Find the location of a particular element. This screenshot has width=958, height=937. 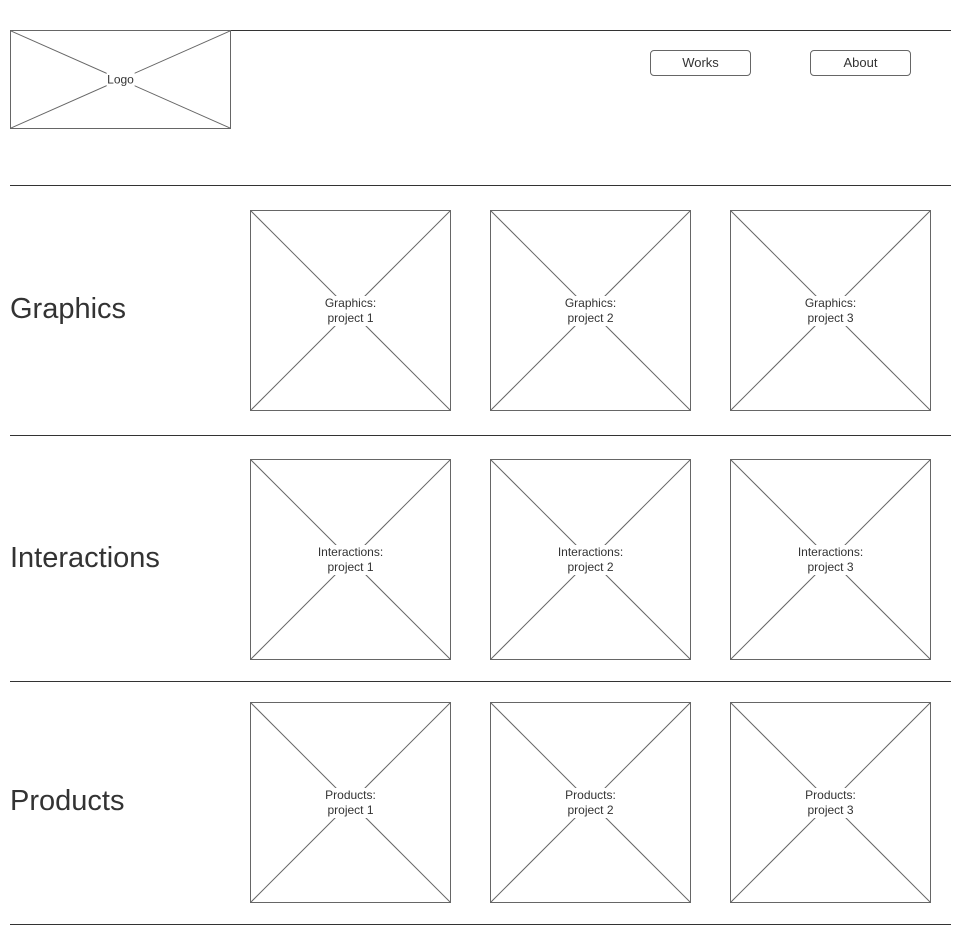

logo-label: Logo is located at coordinates (120, 79).